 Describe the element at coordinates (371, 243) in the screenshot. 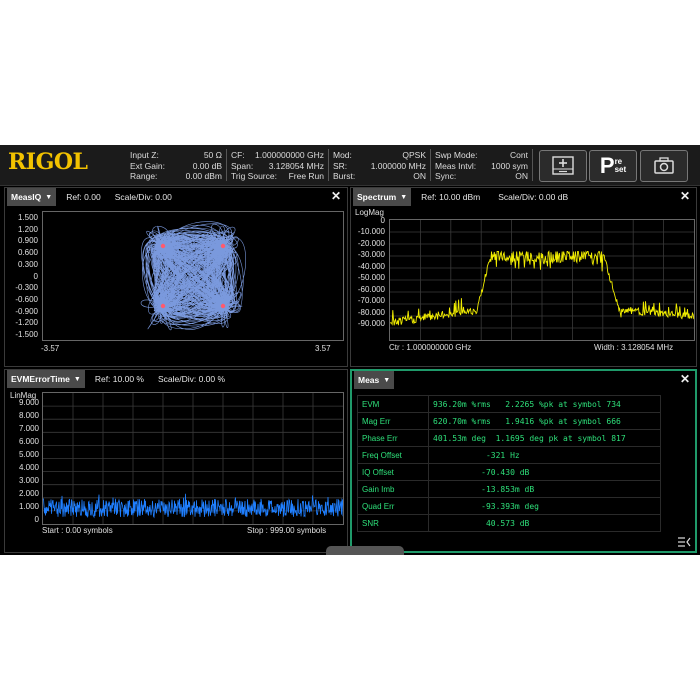

I see `y-tick-label: -20.000` at that location.